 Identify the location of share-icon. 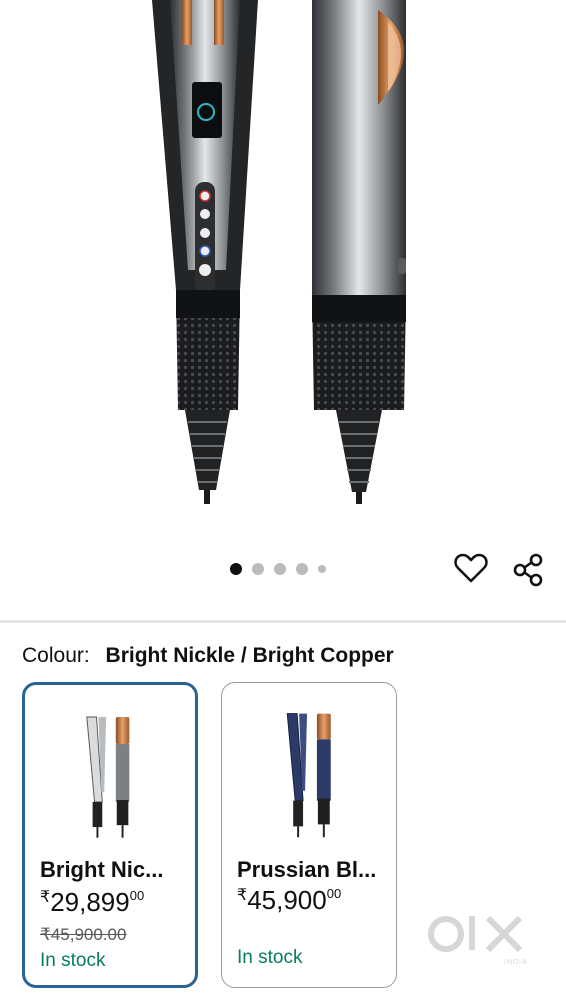
(528, 570).